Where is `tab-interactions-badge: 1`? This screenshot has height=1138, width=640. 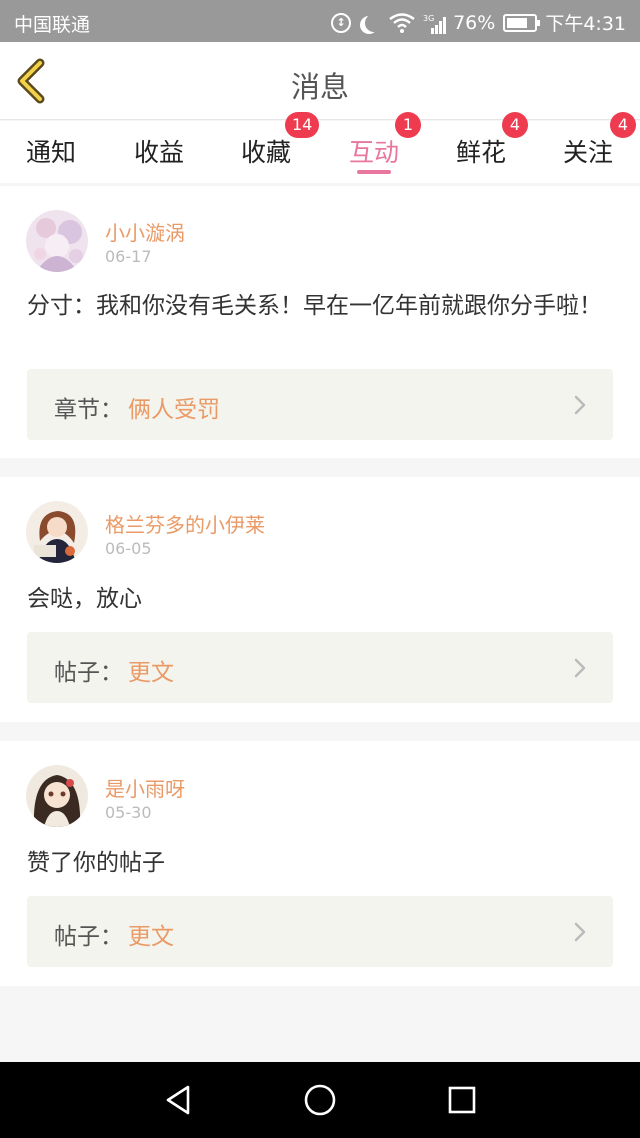
tab-interactions-badge: 1 is located at coordinates (408, 125).